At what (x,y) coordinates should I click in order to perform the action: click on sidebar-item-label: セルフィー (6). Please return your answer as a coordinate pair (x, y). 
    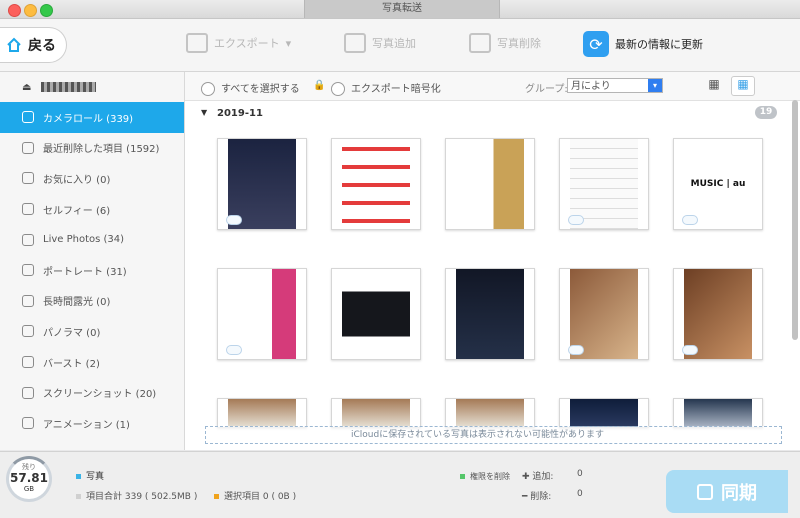
    Looking at the image, I should click on (77, 211).